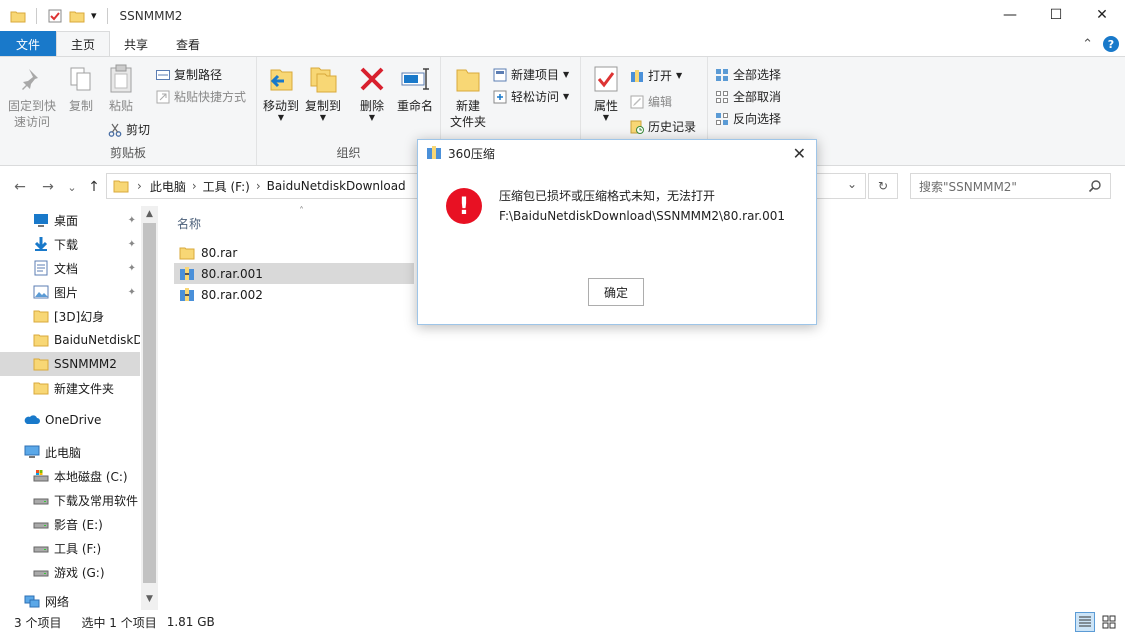 This screenshot has width=1125, height=634. Describe the element at coordinates (94, 187) in the screenshot. I see `up-button: ↑` at that location.